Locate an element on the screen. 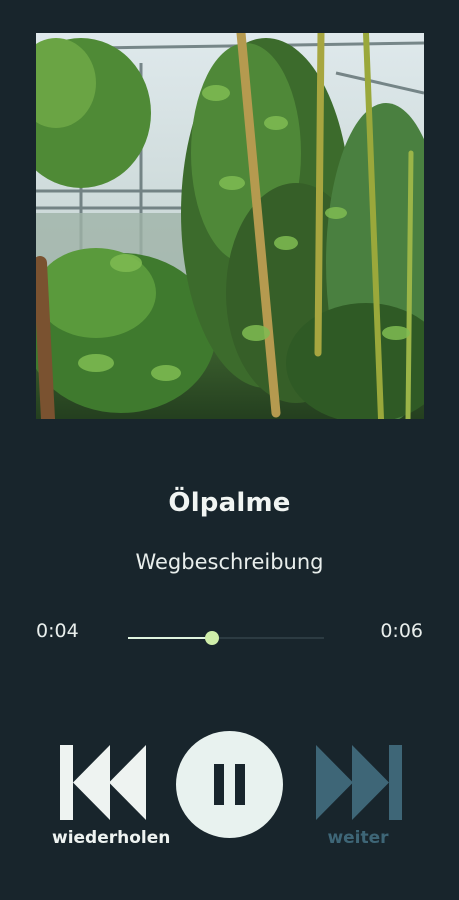 The image size is (459, 900). previous-label: wiederholen is located at coordinates (111, 838).